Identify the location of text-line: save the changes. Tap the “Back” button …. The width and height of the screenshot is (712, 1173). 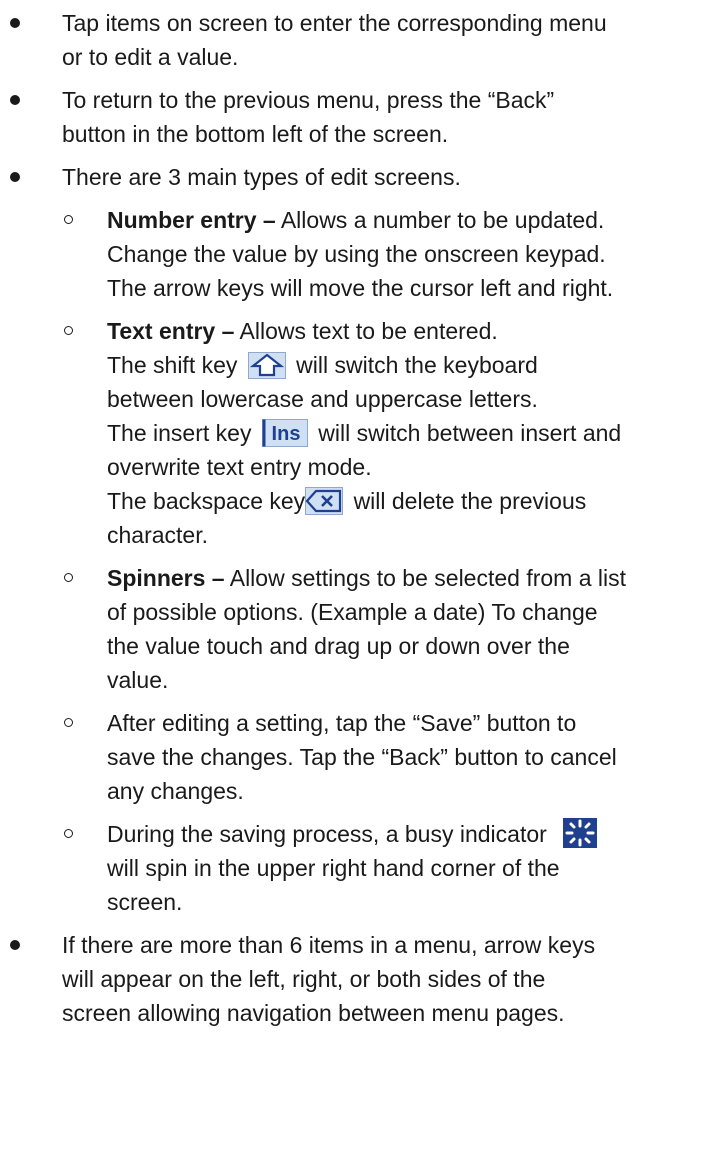
(362, 757).